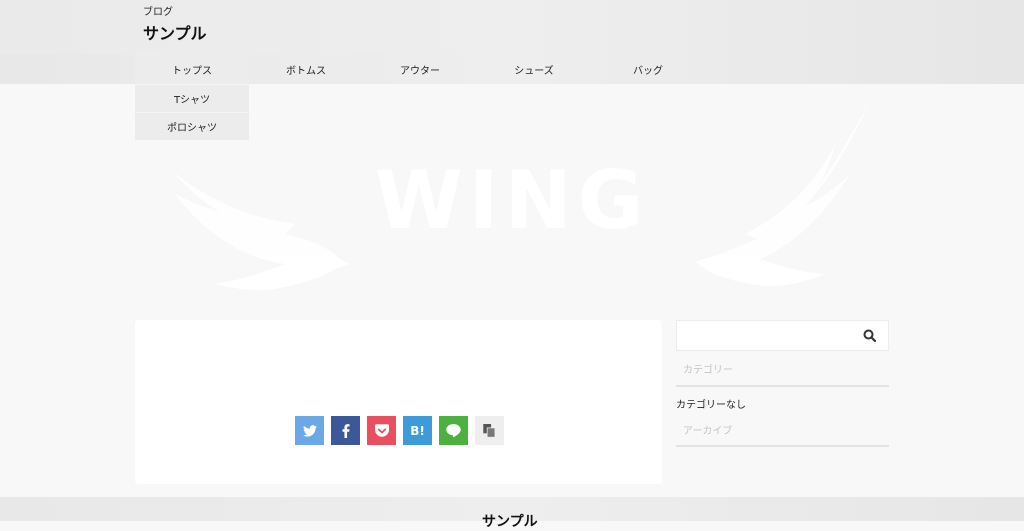  I want to click on twitter-icon, so click(309, 430).